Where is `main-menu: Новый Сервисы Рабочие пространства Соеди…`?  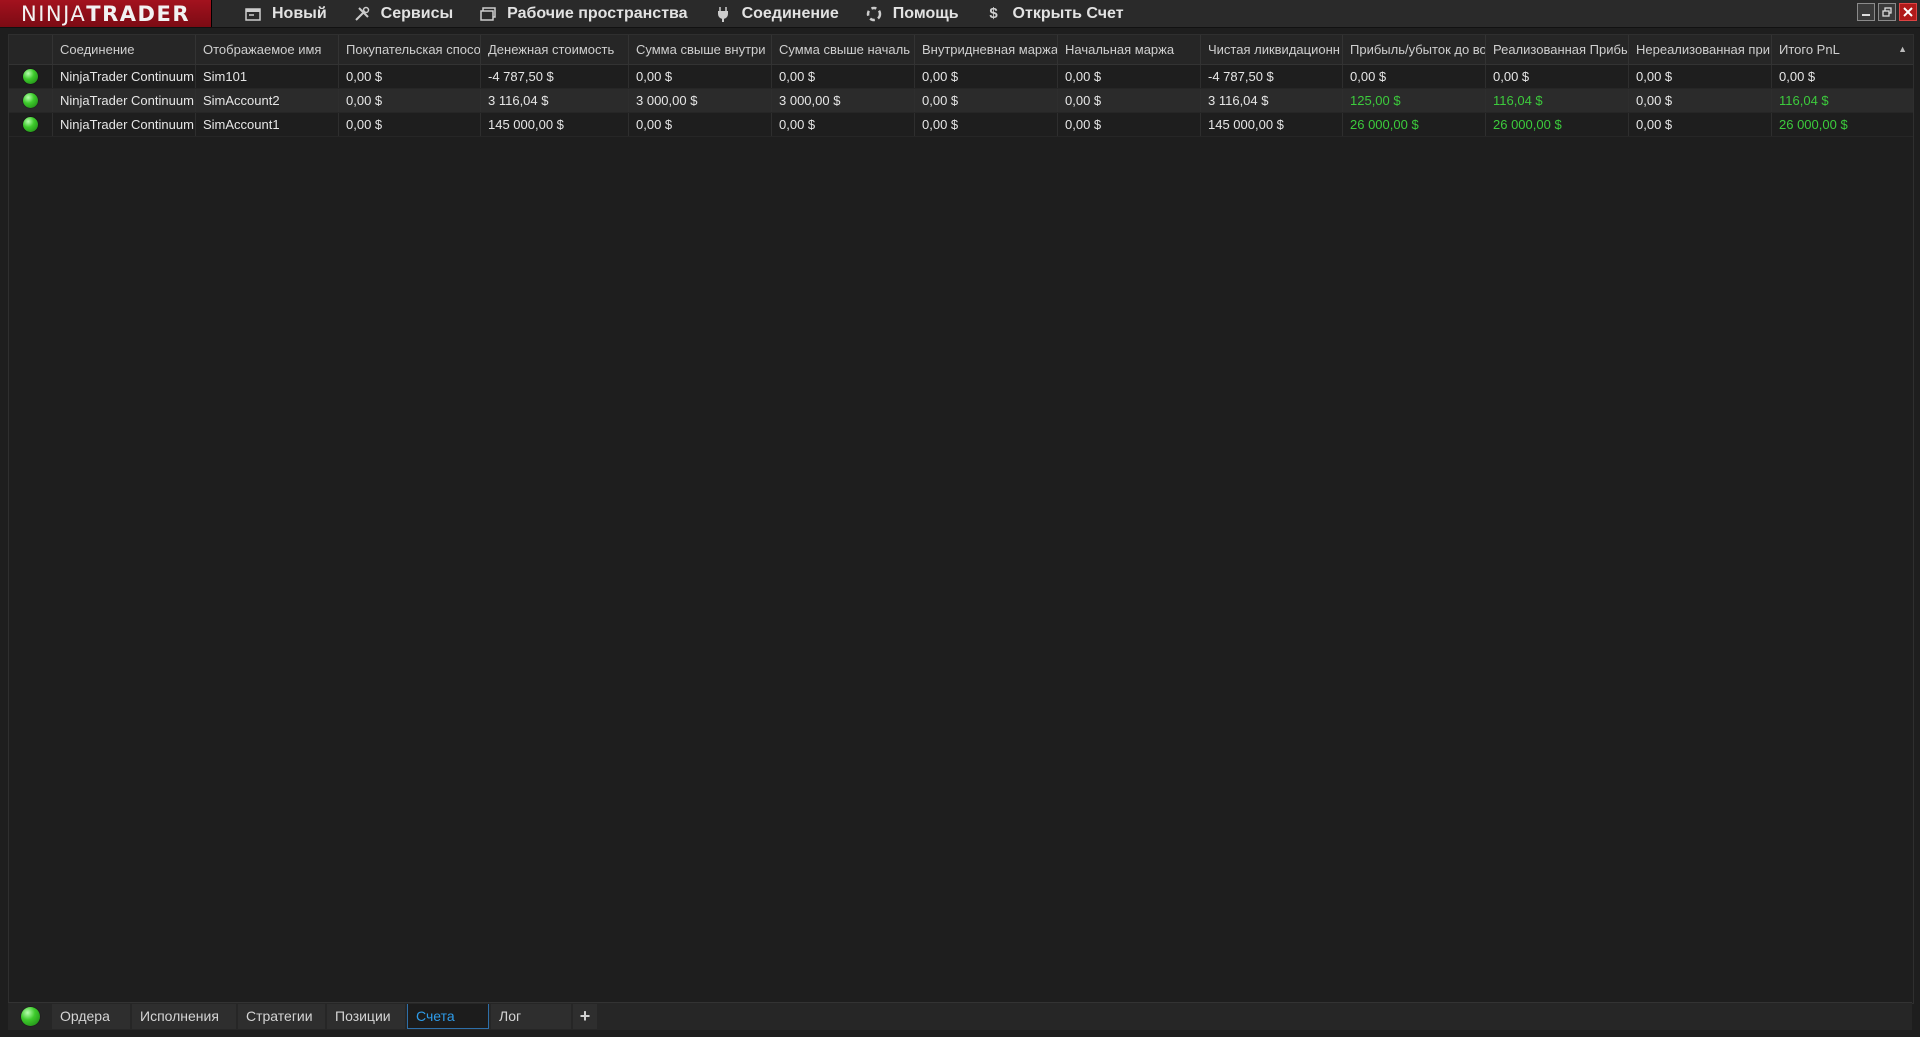 main-menu: Новый Сервисы Рабочие пространства Соеди… is located at coordinates (685, 13).